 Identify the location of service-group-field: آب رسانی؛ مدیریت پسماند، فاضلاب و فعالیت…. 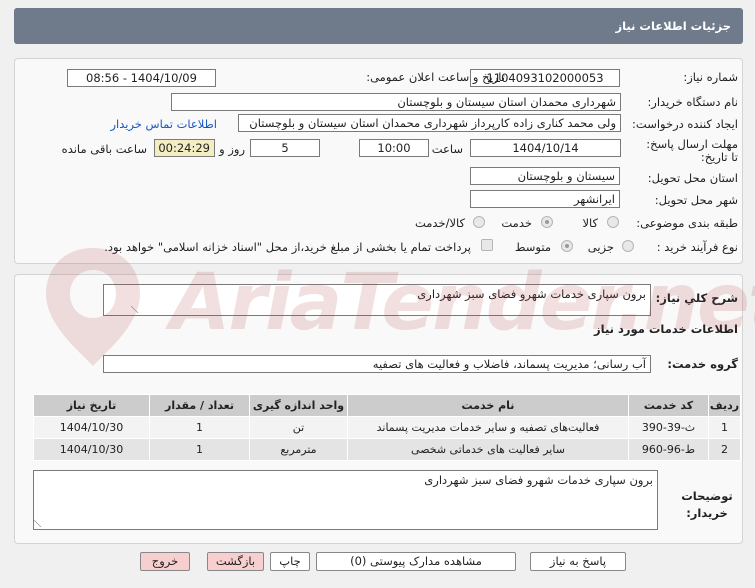
(377, 364).